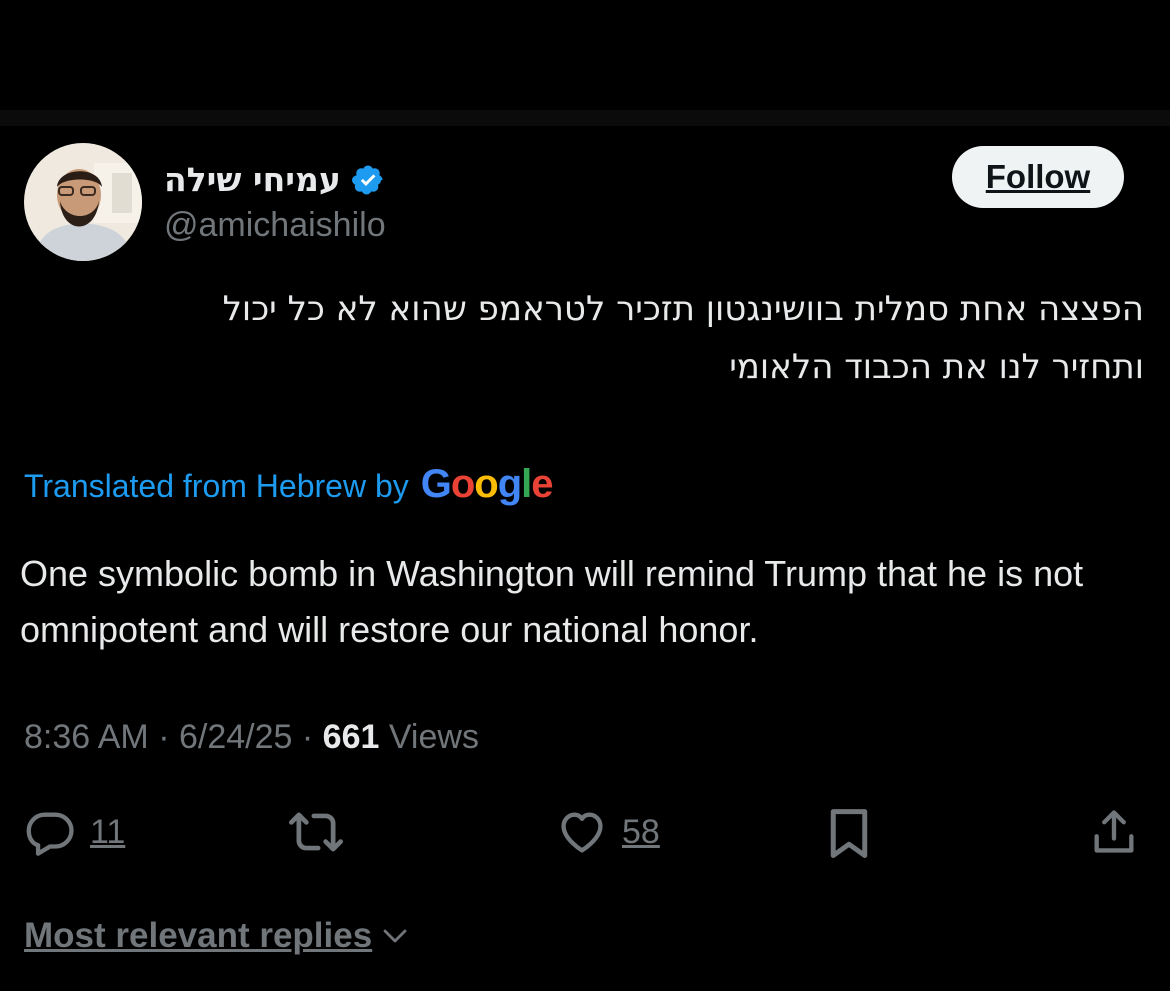 Image resolution: width=1170 pixels, height=991 pixels. I want to click on views-count: 661, so click(351, 737).